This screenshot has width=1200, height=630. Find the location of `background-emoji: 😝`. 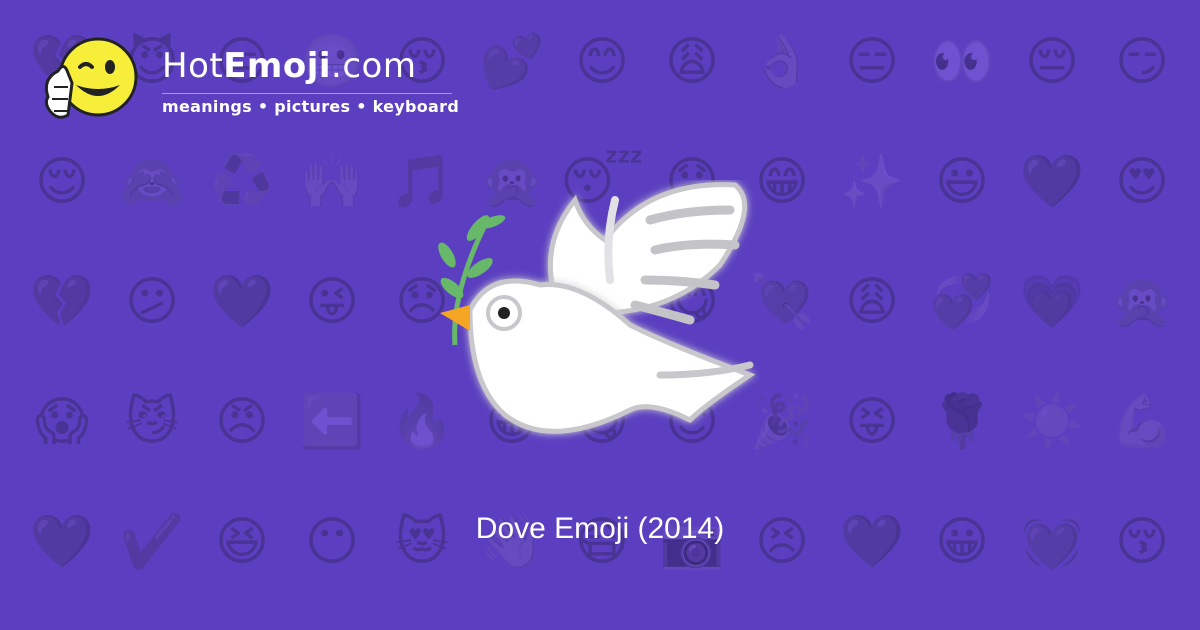

background-emoji: 😝 is located at coordinates (872, 422).